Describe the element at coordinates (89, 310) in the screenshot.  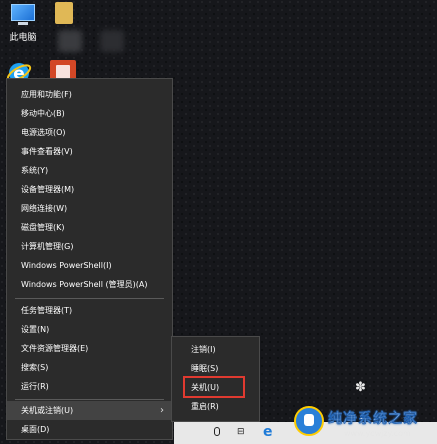
I see `menu-item-task-manager: 任务管理器(T)` at that location.